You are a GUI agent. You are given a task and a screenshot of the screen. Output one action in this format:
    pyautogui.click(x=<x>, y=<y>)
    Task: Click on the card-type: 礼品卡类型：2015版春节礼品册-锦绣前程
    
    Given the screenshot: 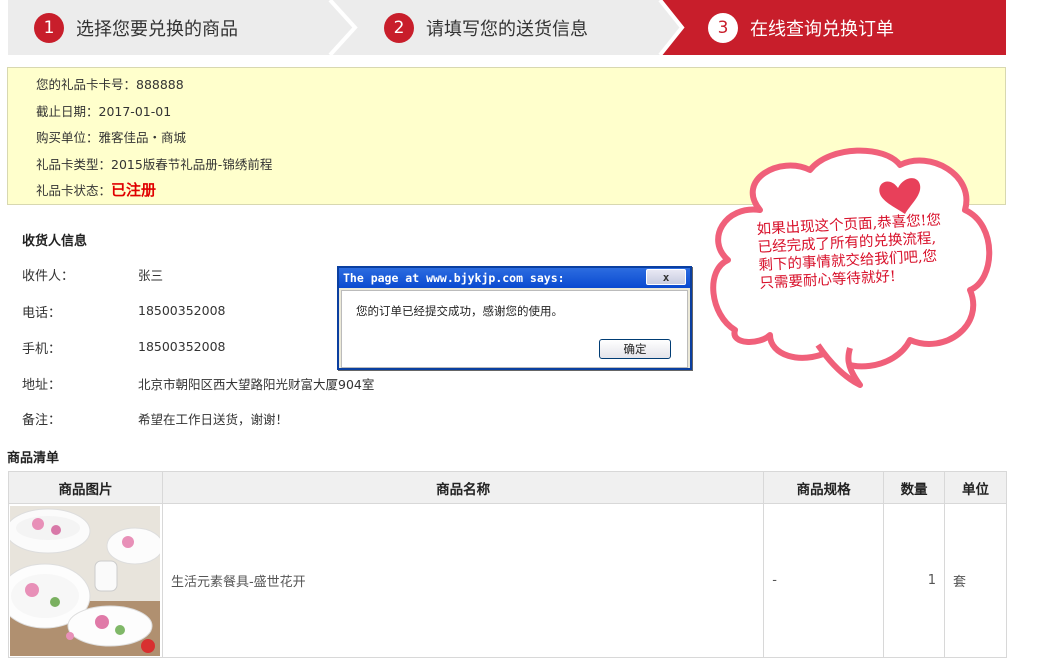 What is the action you would take?
    pyautogui.click(x=154, y=164)
    